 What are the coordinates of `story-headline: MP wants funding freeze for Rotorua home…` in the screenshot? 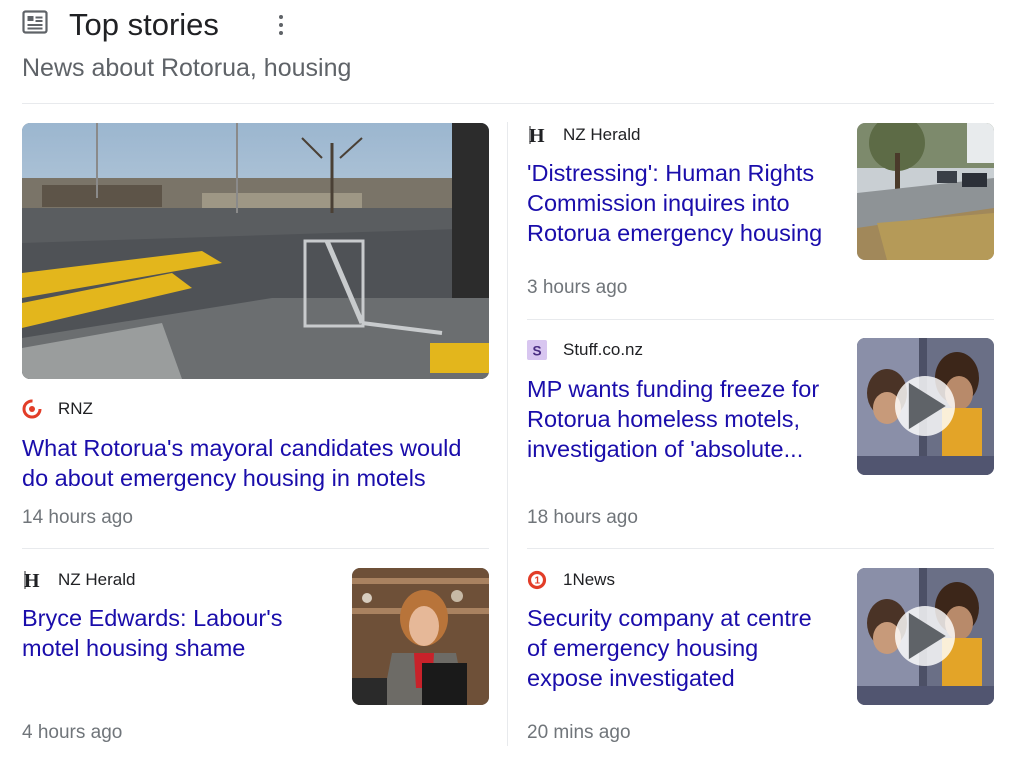 It's located at (682, 419).